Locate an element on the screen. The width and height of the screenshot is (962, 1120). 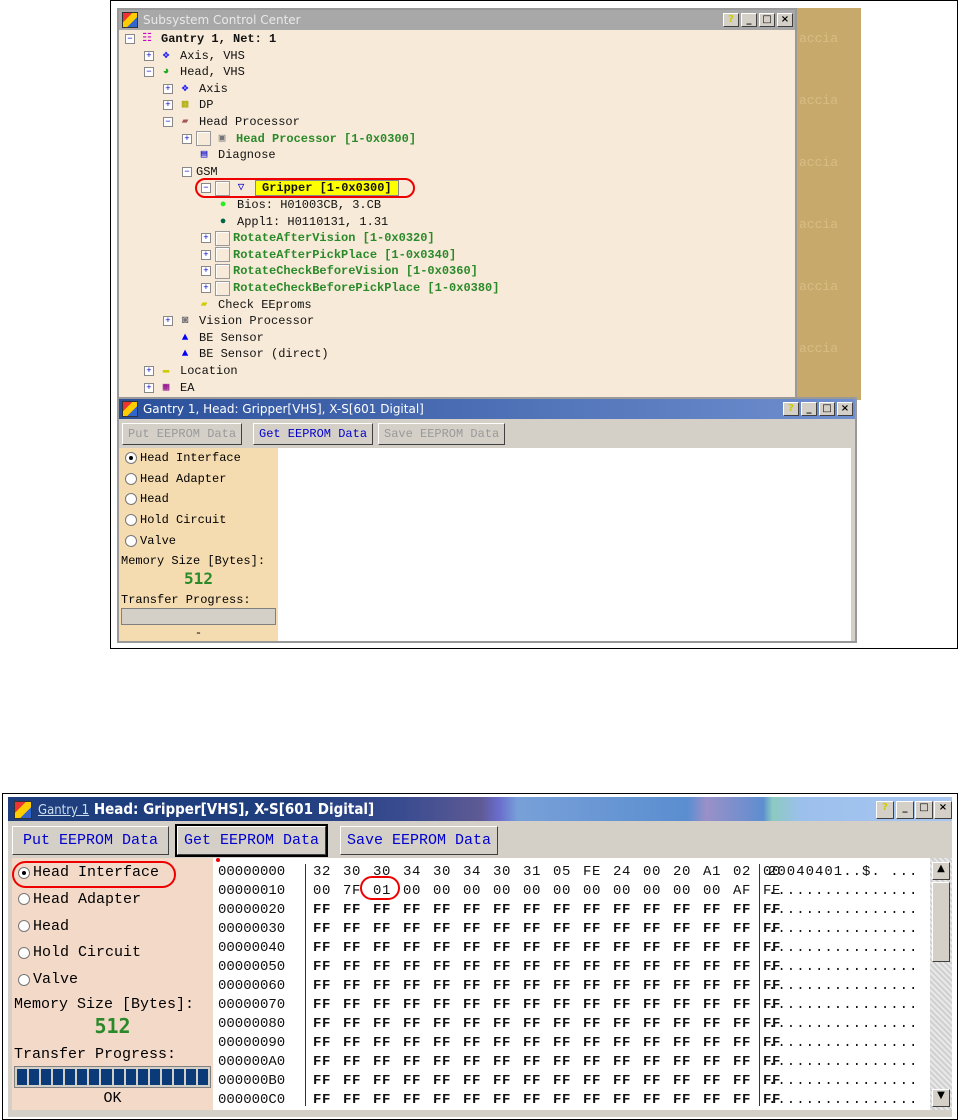
tree-item: − ▽ Gripper [1-0x0300] is located at coordinates (305, 188).